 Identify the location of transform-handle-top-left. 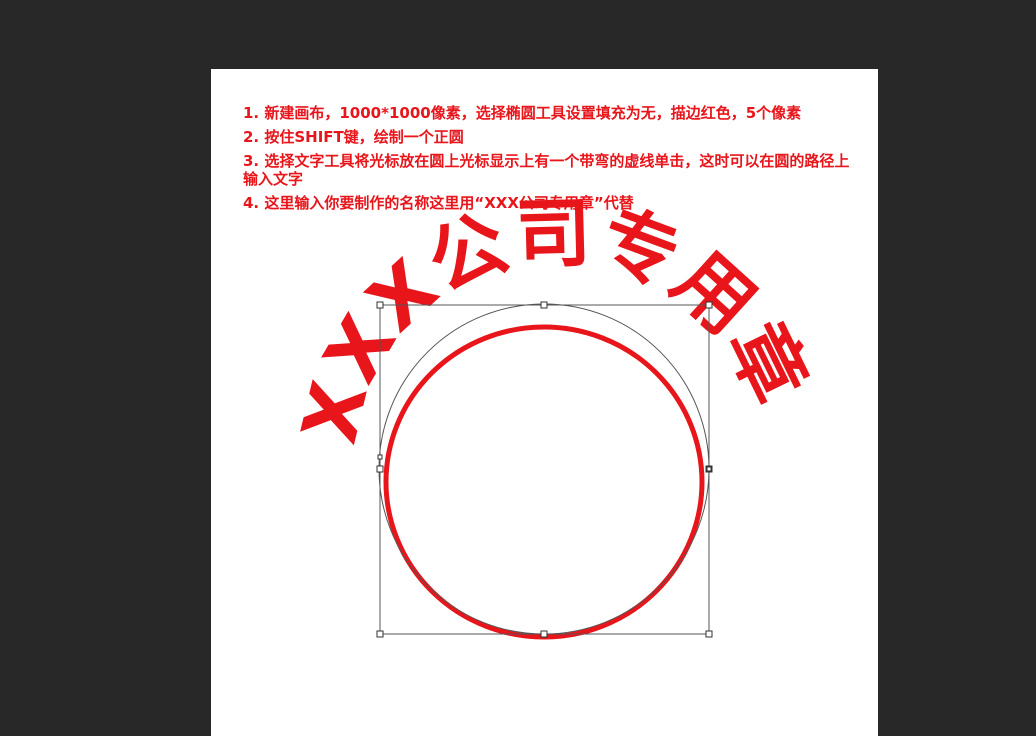
(380, 305).